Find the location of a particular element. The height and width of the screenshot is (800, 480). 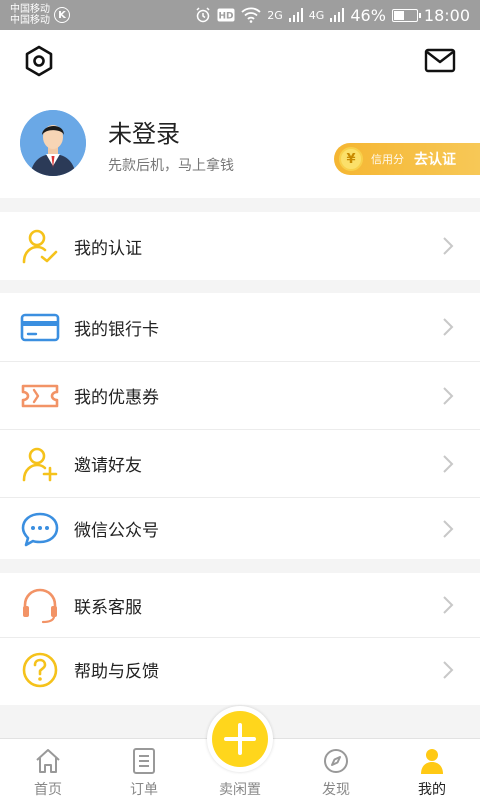

user-icon is located at coordinates (432, 761).